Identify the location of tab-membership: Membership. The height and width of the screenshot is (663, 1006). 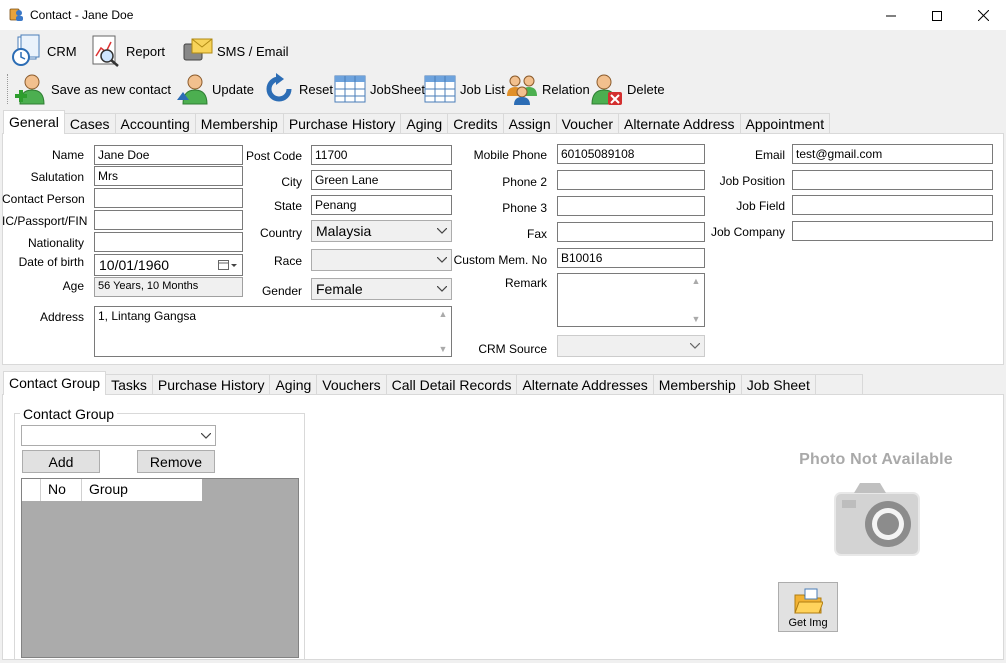
(239, 123).